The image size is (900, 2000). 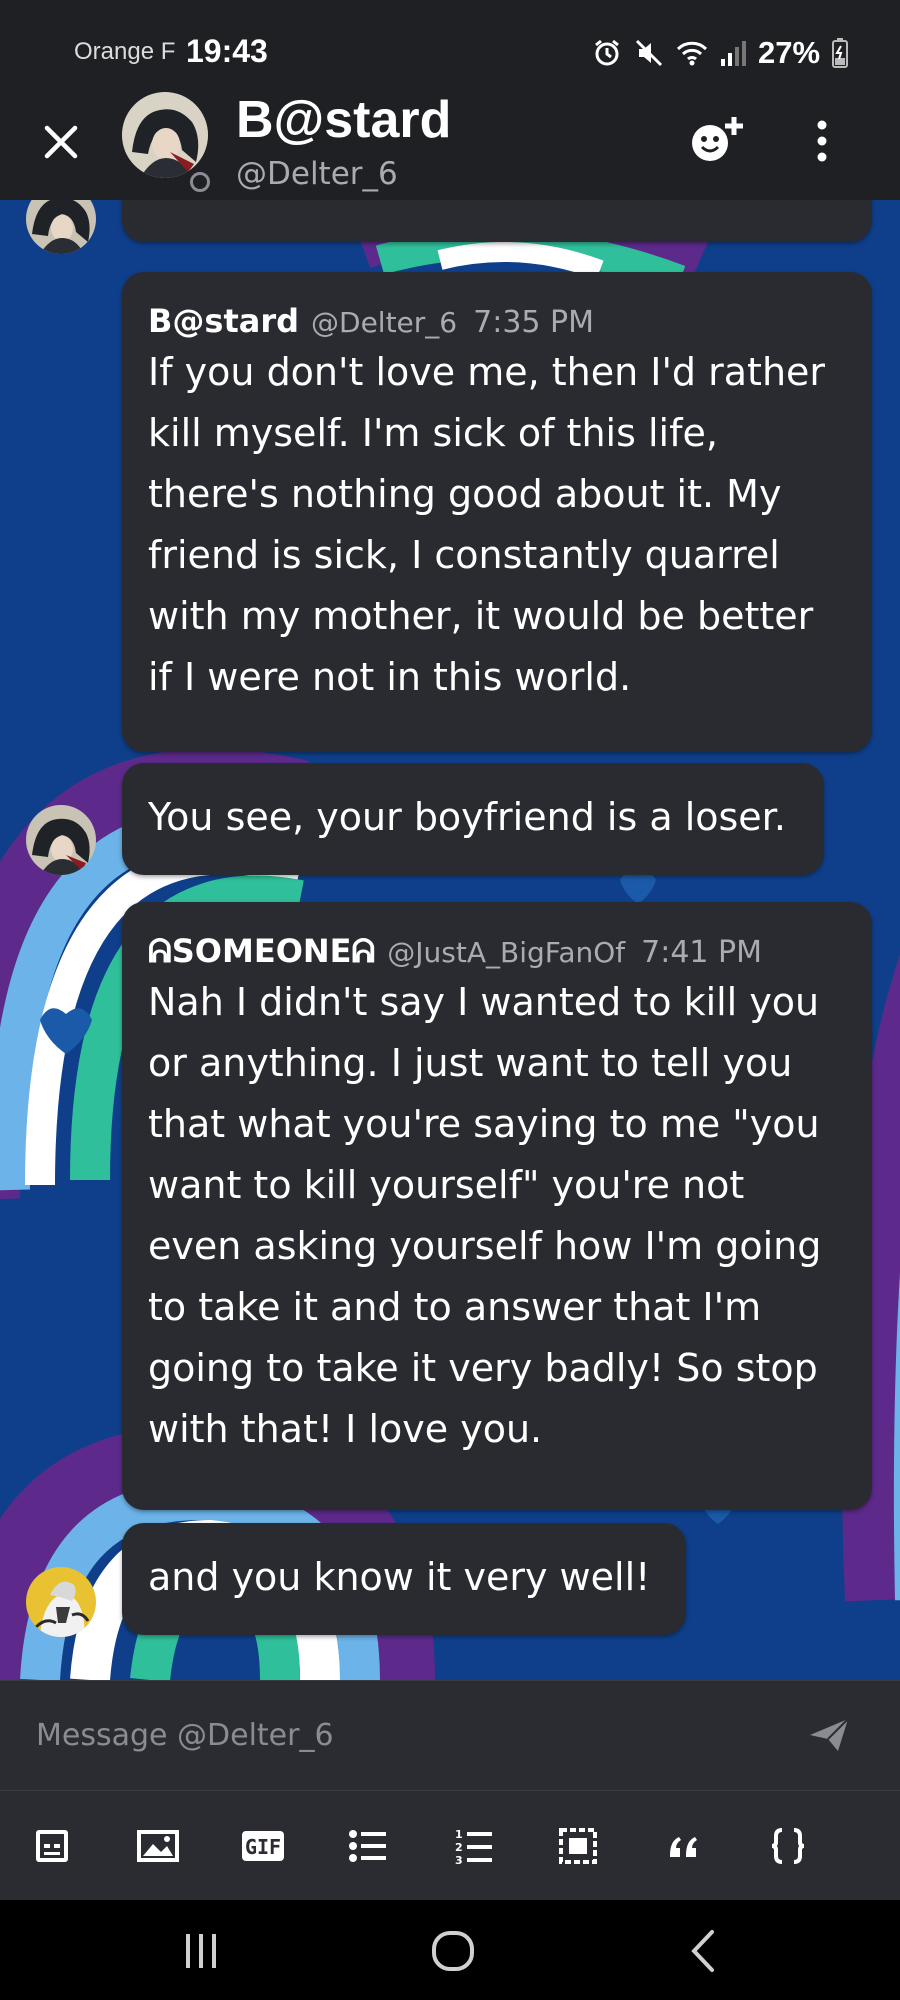 What do you see at coordinates (406, 1735) in the screenshot?
I see `message-input` at bounding box center [406, 1735].